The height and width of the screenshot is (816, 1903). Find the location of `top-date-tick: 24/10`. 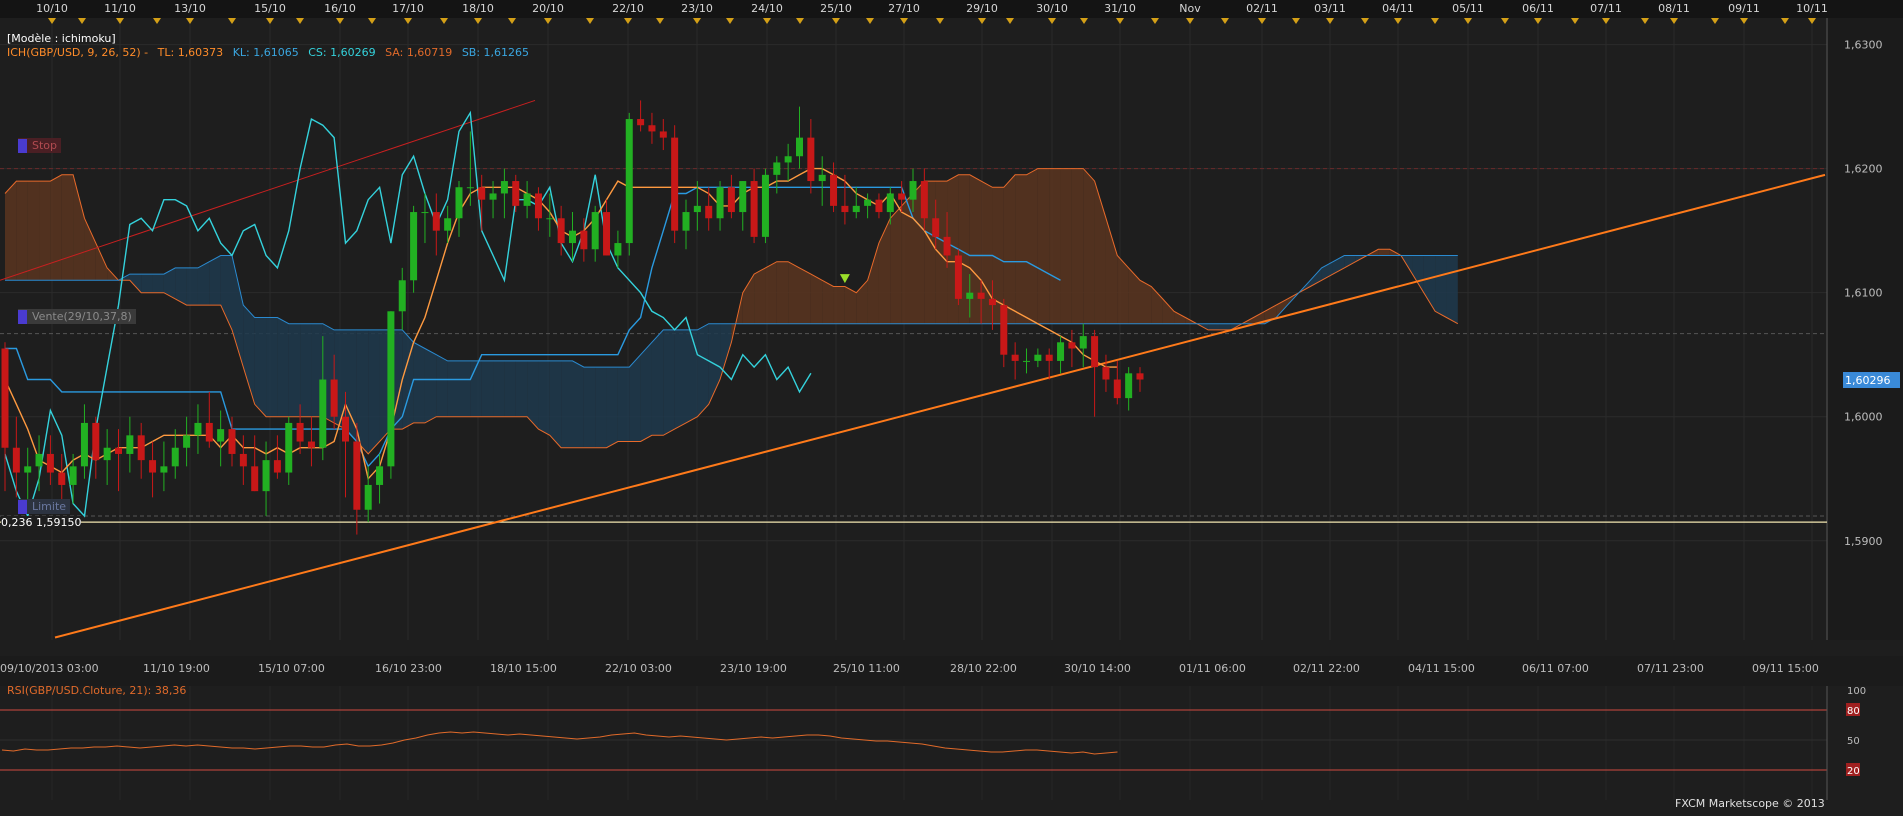

top-date-tick: 24/10 is located at coordinates (767, 8).